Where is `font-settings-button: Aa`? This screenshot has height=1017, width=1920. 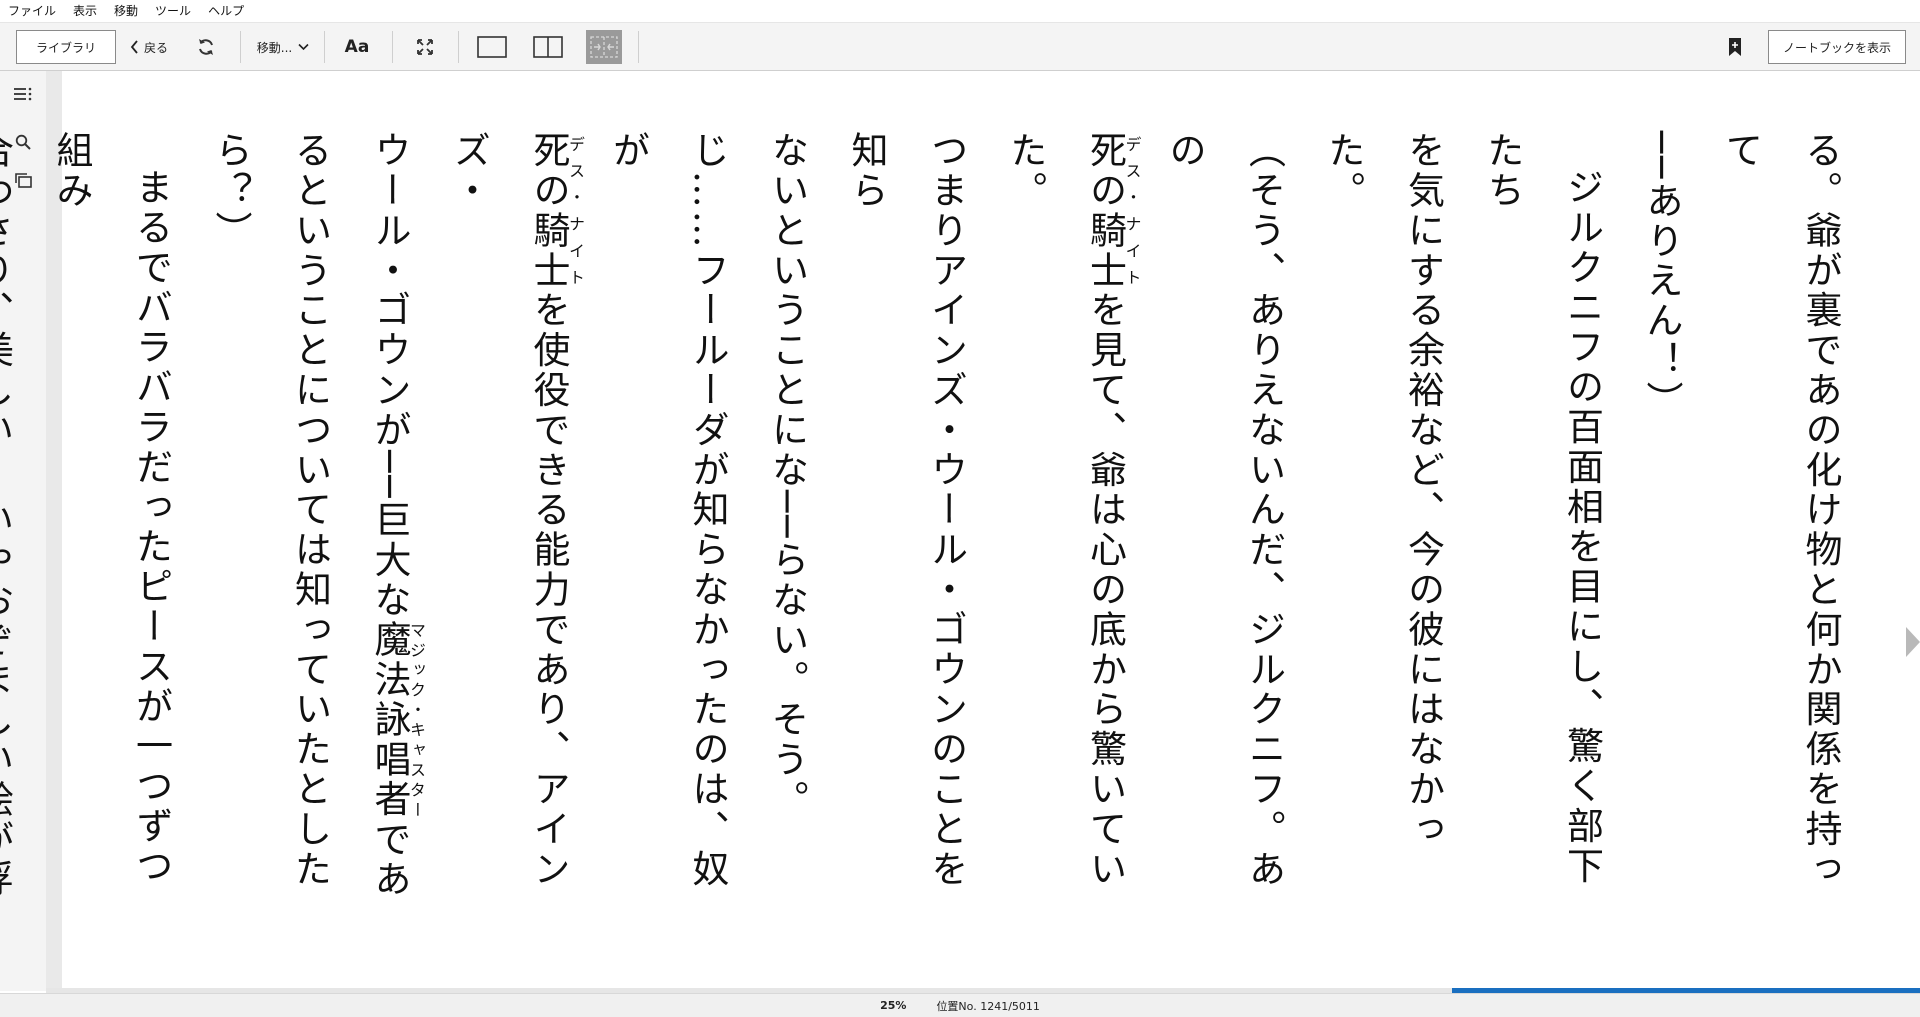 font-settings-button: Aa is located at coordinates (357, 47).